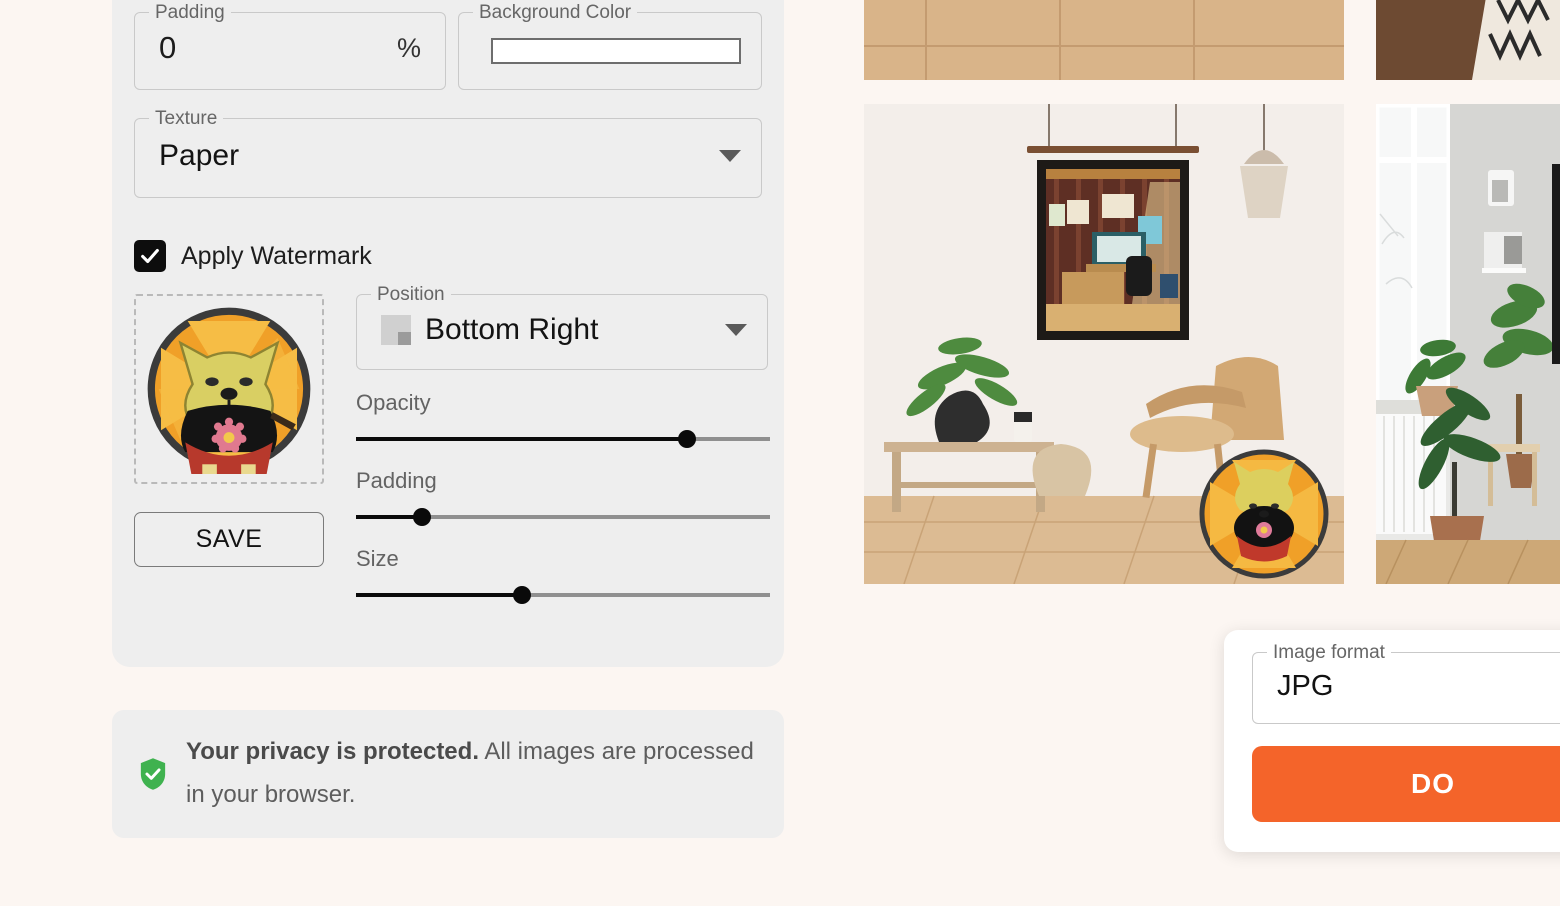 The height and width of the screenshot is (906, 1560). Describe the element at coordinates (563, 419) in the screenshot. I see `opacity-slider-block: Opacity` at that location.